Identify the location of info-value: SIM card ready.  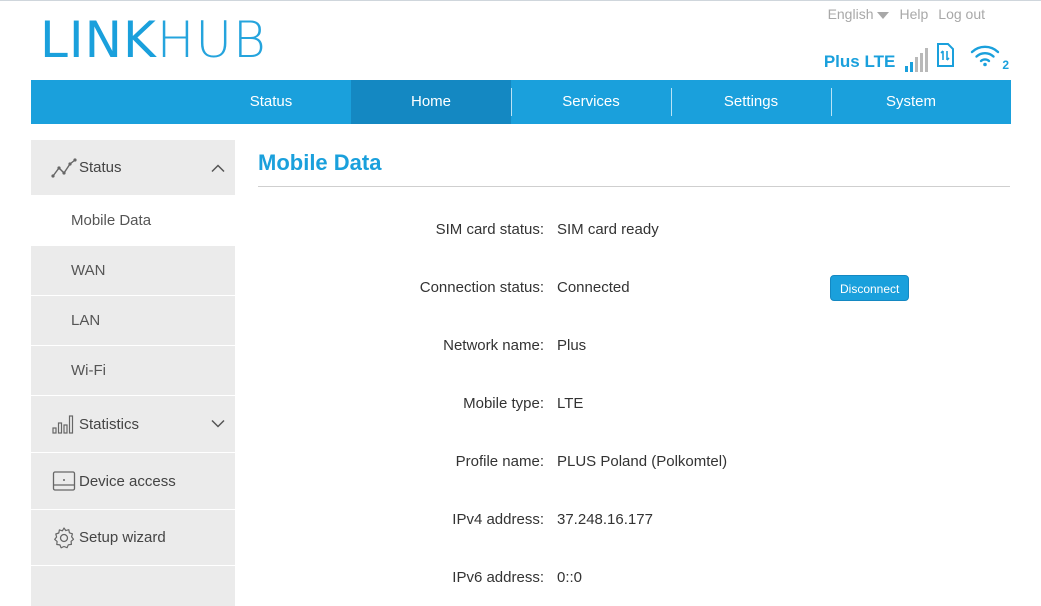
(608, 229).